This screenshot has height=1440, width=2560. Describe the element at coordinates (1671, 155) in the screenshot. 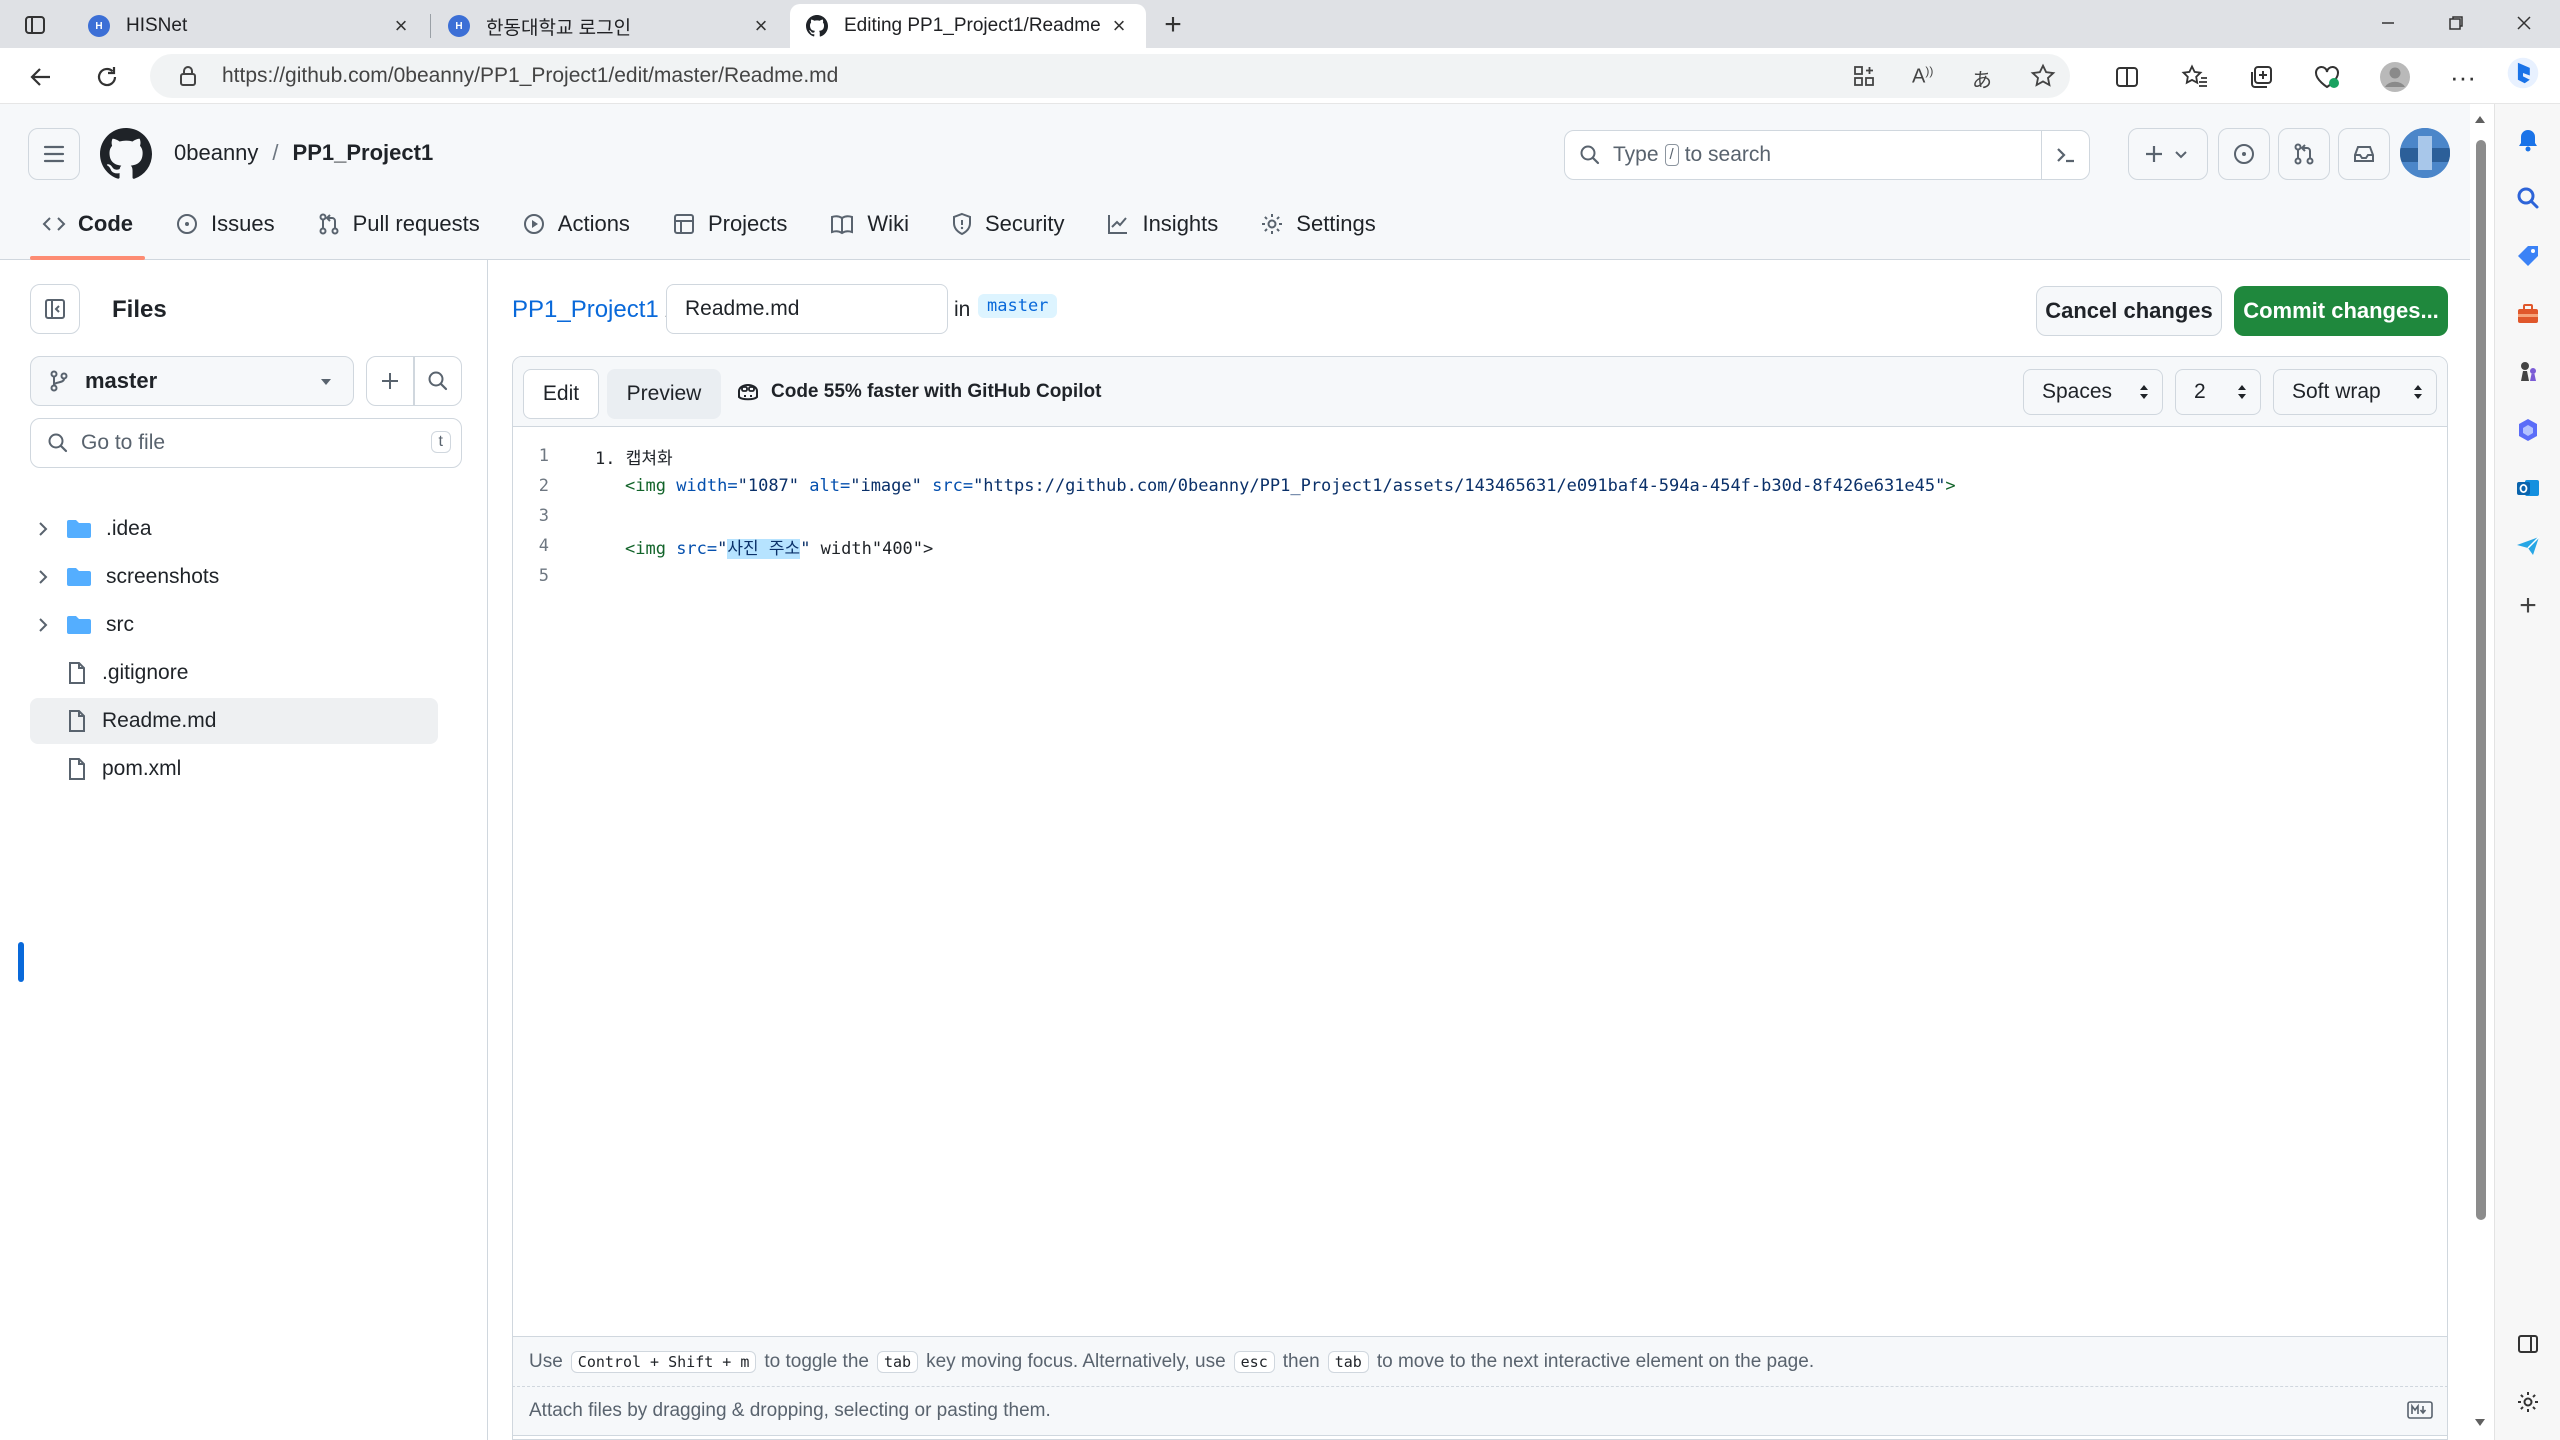

I see `search-shortcut-key: /` at that location.